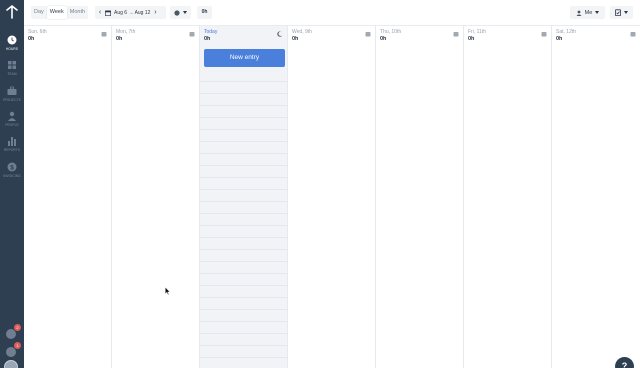  I want to click on date-range-label: Aug 6 → Aug 12, so click(132, 13).